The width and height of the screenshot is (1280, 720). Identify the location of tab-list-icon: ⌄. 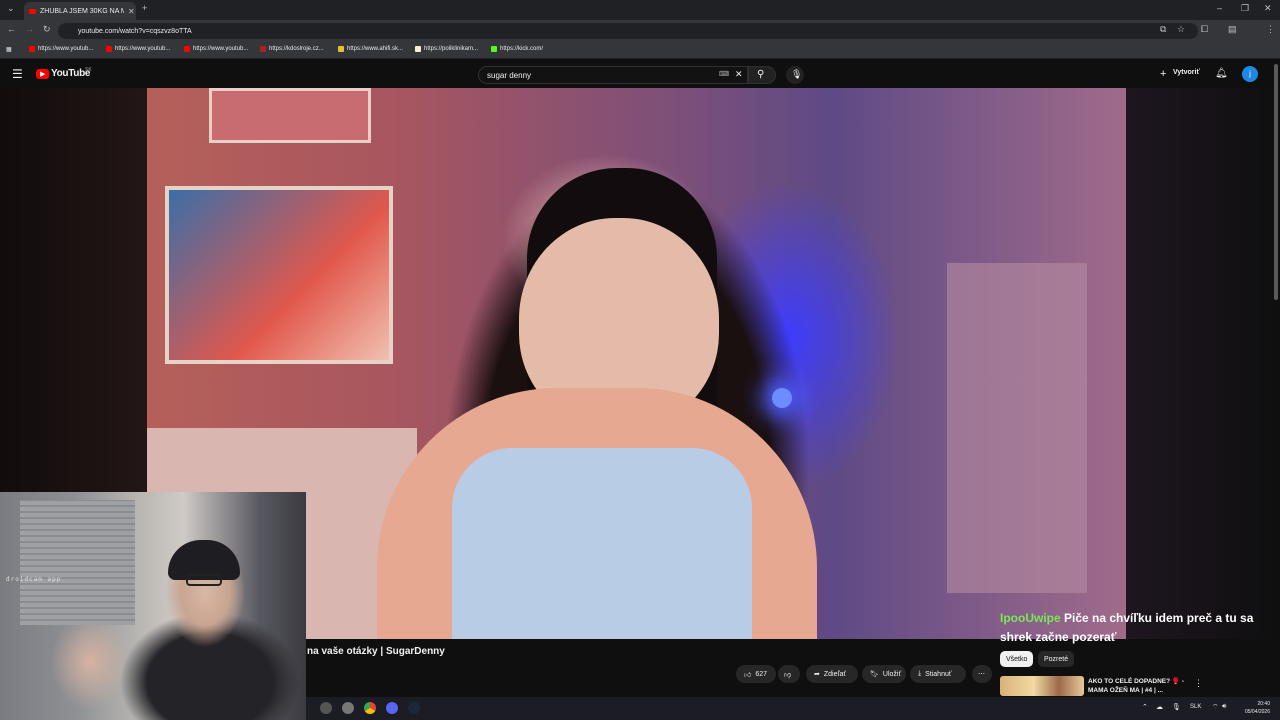
(11, 8).